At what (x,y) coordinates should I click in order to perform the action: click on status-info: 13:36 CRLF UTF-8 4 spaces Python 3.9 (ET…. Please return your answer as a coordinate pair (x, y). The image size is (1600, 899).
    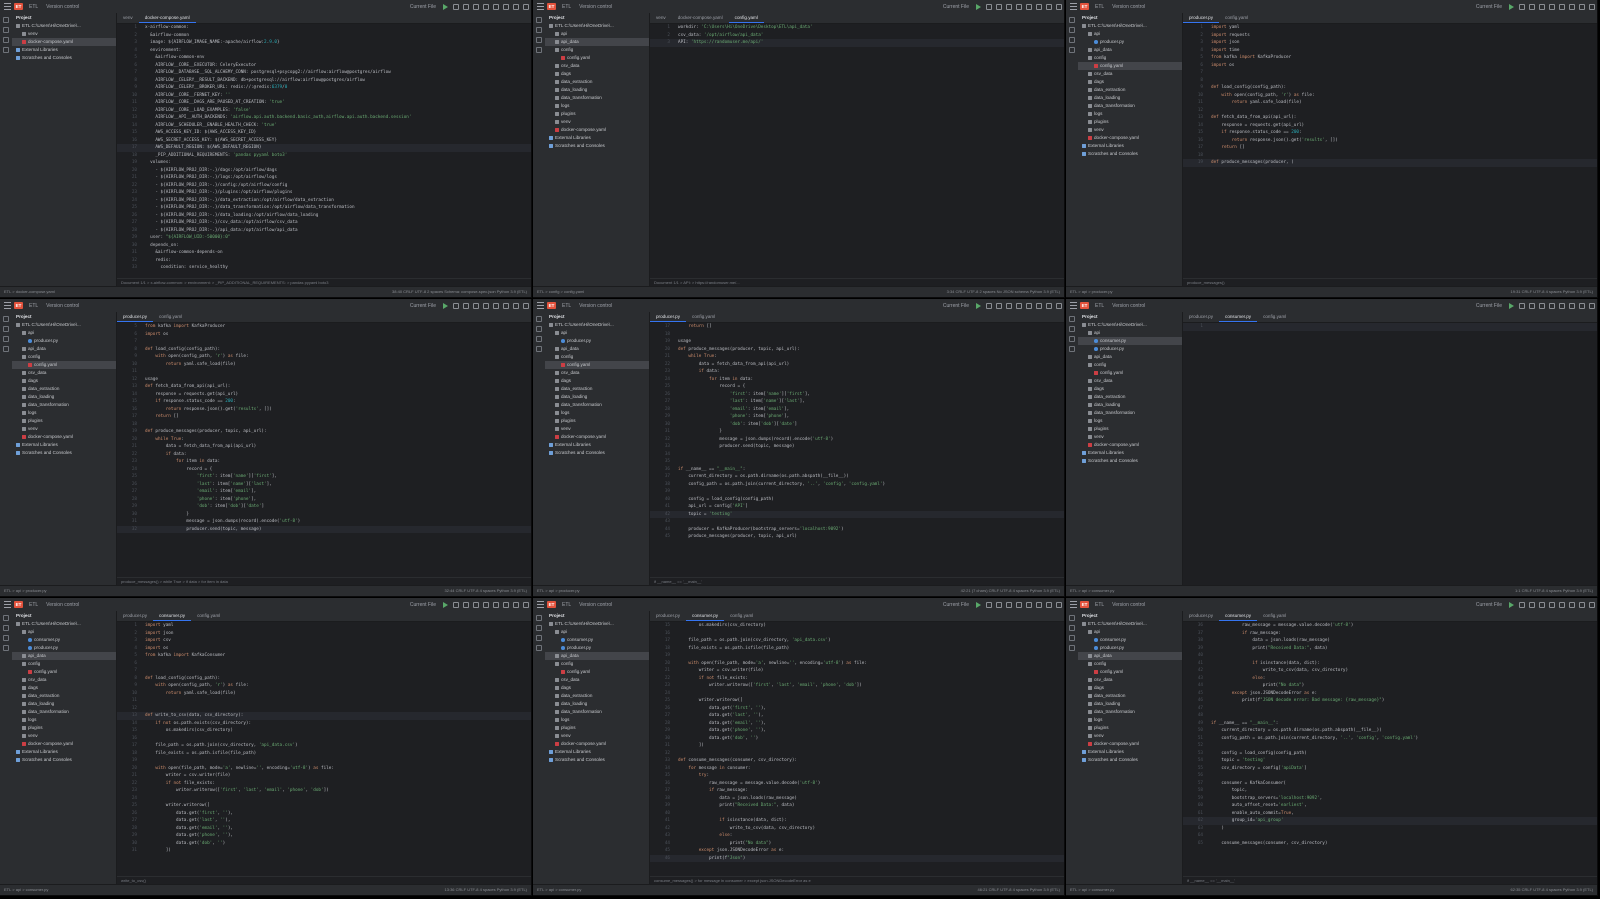
    Looking at the image, I should click on (486, 890).